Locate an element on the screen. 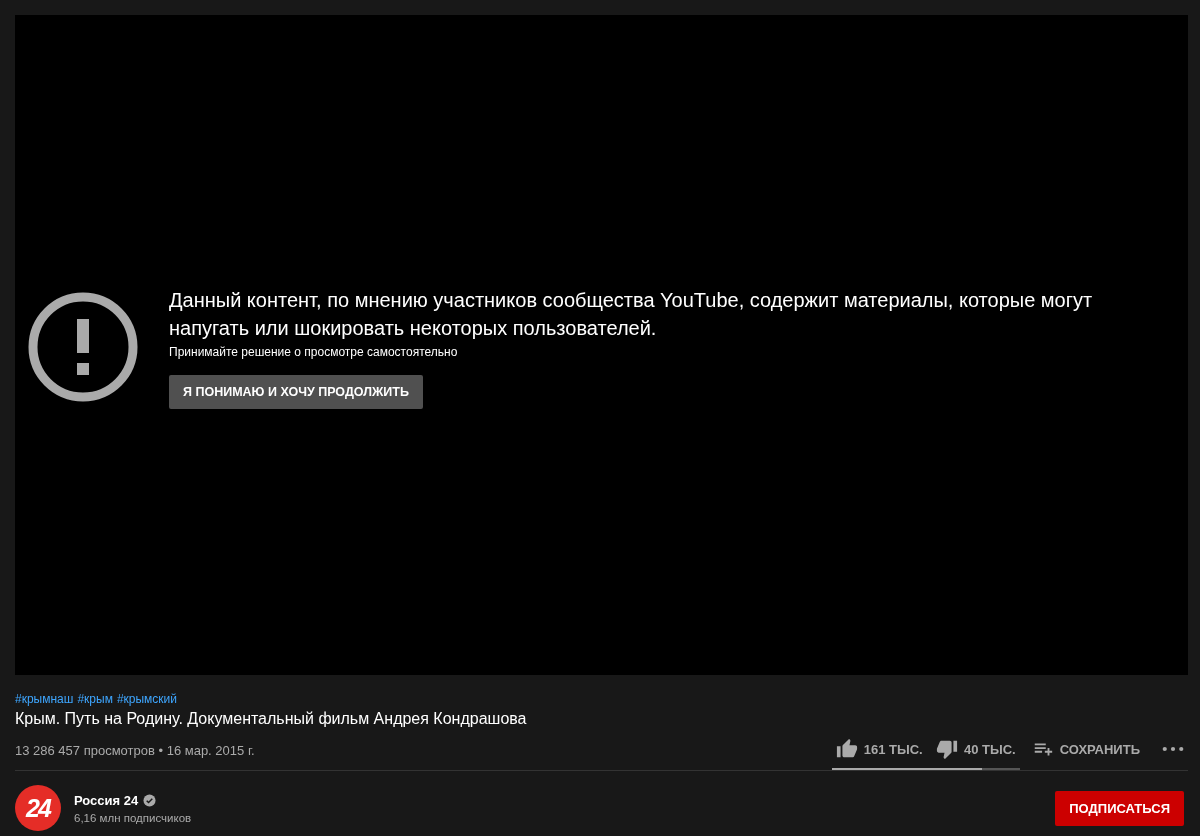 This screenshot has width=1200, height=836. subscriber-count: 6,16 млн подписчиков is located at coordinates (133, 817).